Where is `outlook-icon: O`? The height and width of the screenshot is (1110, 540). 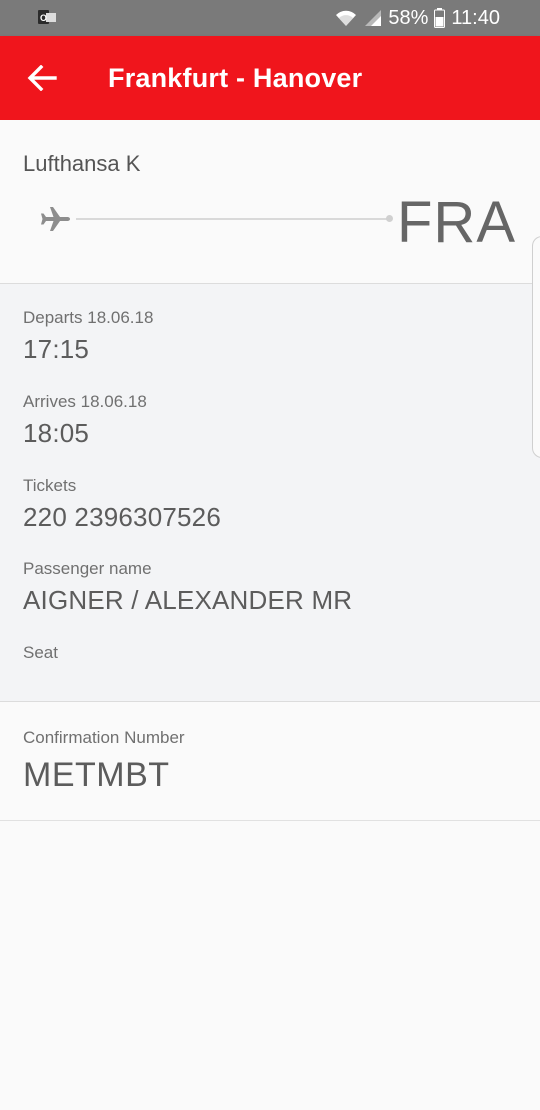
outlook-icon: O is located at coordinates (47, 17).